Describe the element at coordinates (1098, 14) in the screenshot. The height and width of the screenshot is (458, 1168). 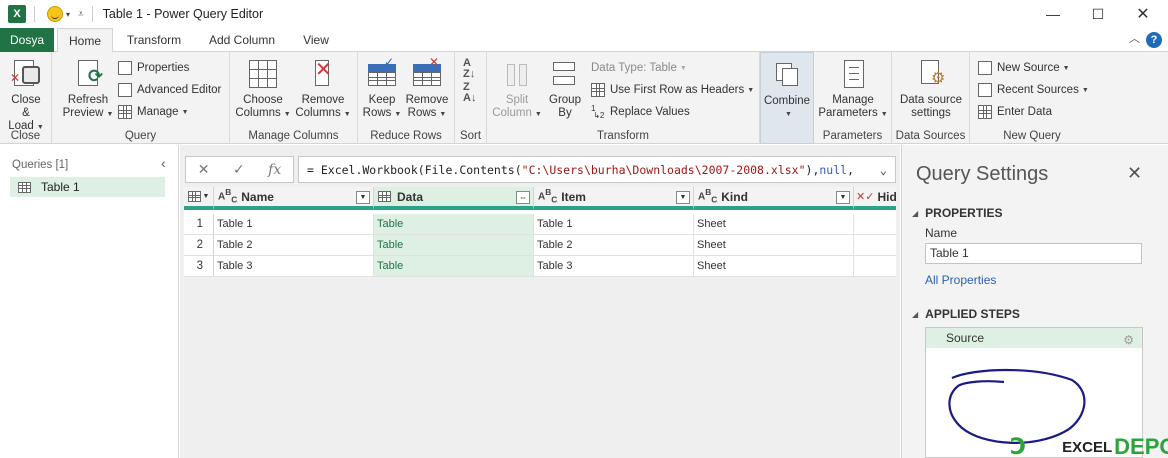
I see `maximize-button: ☐` at that location.